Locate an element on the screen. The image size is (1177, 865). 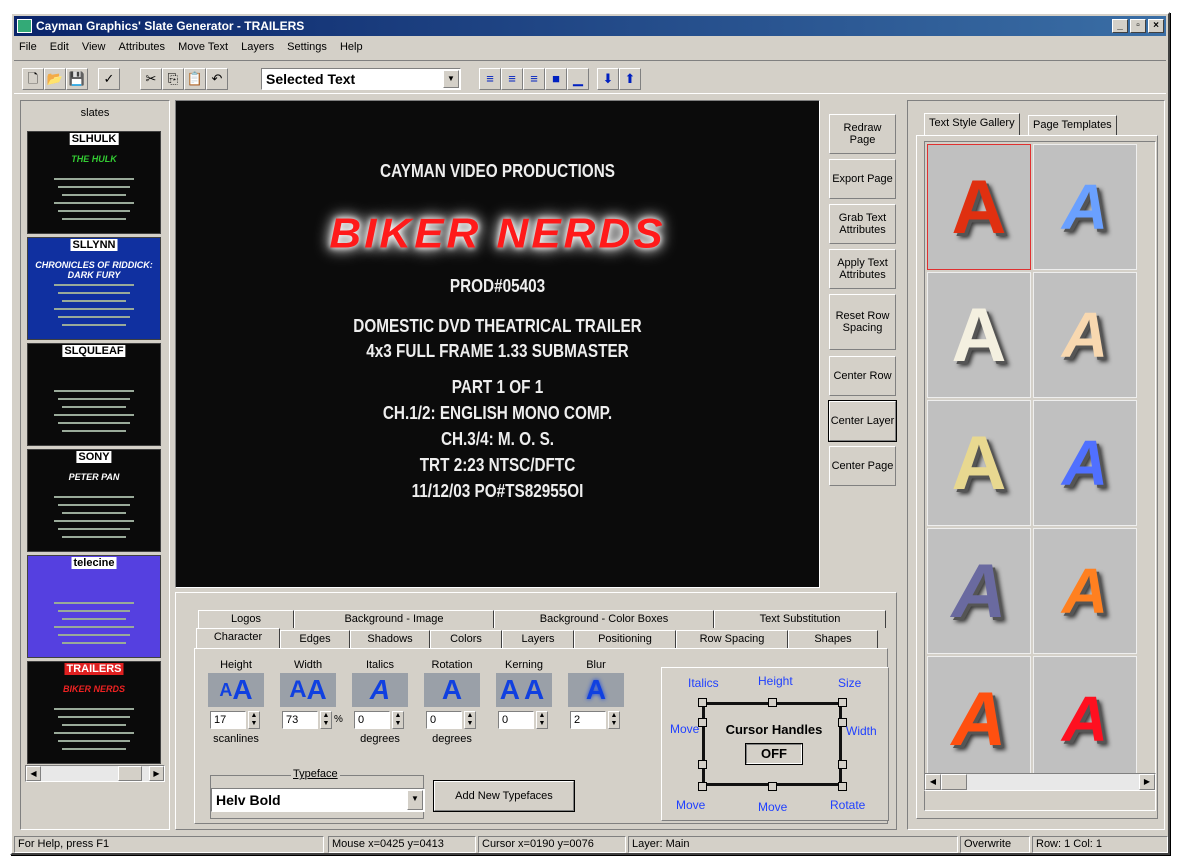
slate-line-company: CAYMAN VIDEO PRODUCTIONS is located at coordinates (497, 171).